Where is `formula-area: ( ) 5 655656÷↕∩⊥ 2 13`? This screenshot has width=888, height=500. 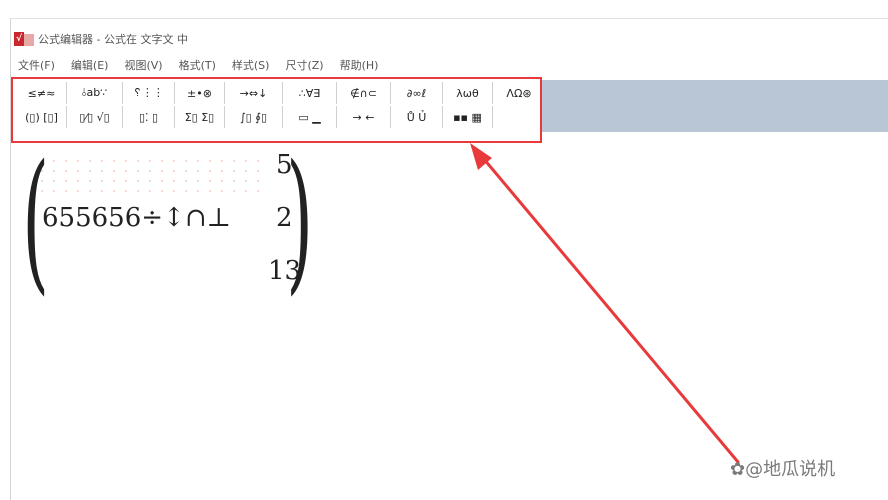
formula-area: ( ) 5 655656÷↕∩⊥ 2 13 is located at coordinates (170, 221).